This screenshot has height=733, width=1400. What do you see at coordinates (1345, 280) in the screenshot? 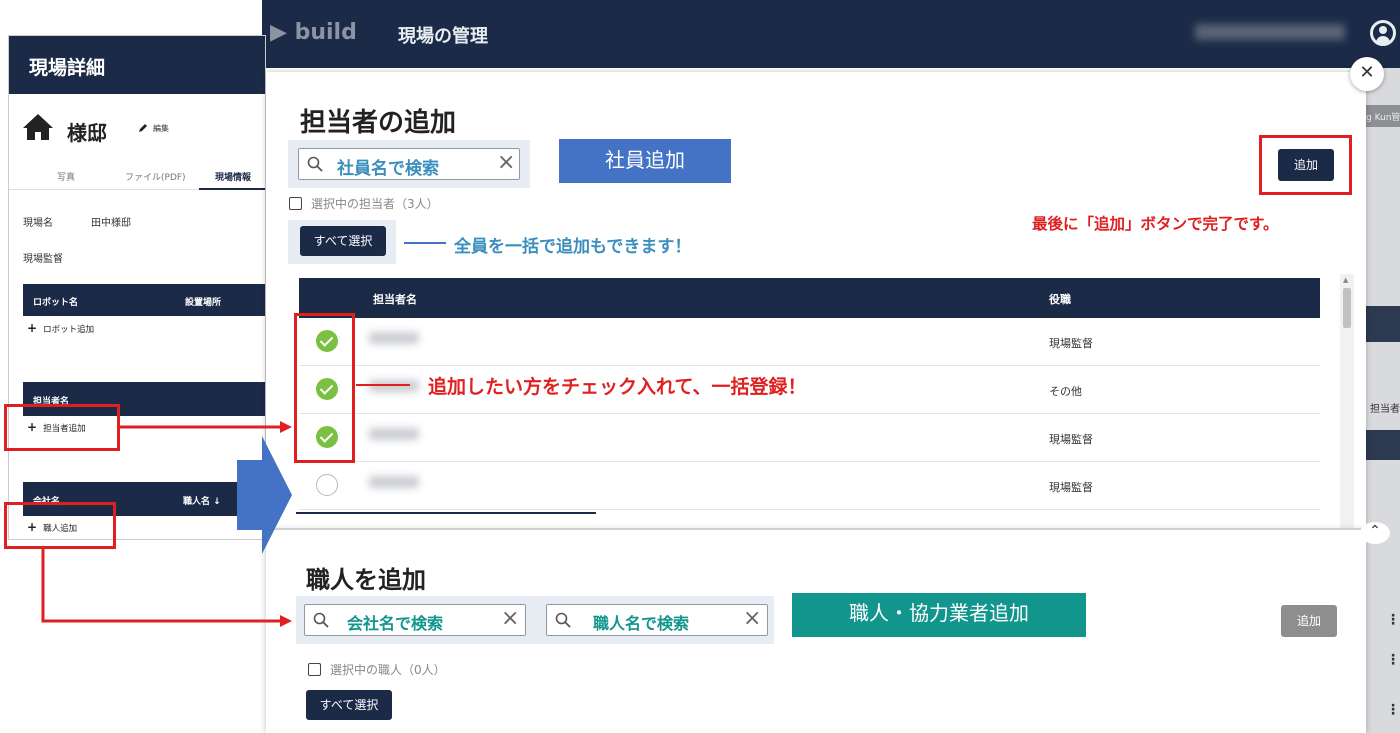
I see `scroll-up-icon: ▲` at bounding box center [1345, 280].